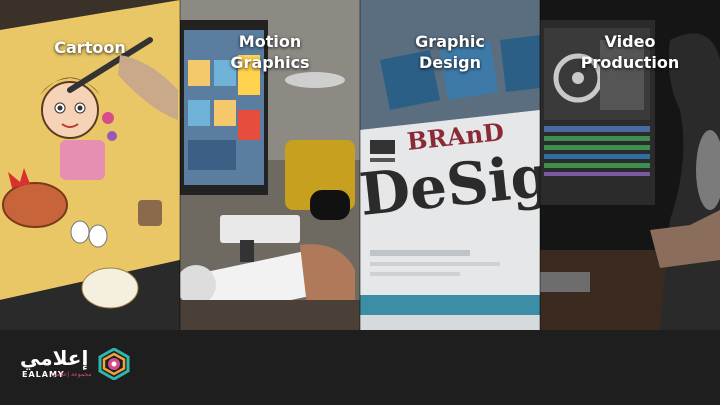 The height and width of the screenshot is (405, 720). I want to click on logo-arabic-name: إعلامي, so click(54, 358).